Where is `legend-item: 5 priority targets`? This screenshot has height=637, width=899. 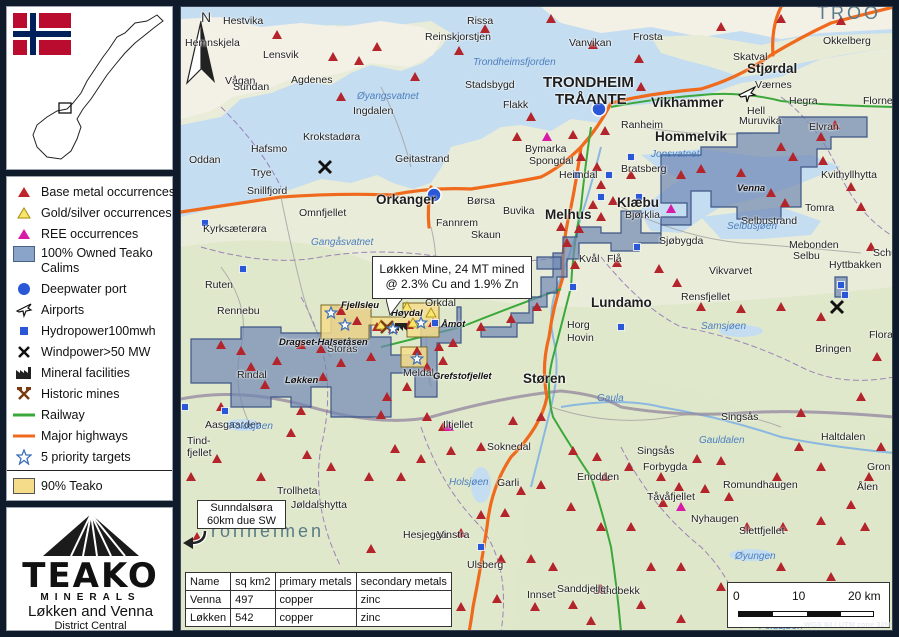 legend-item: 5 priority targets is located at coordinates (89, 456).